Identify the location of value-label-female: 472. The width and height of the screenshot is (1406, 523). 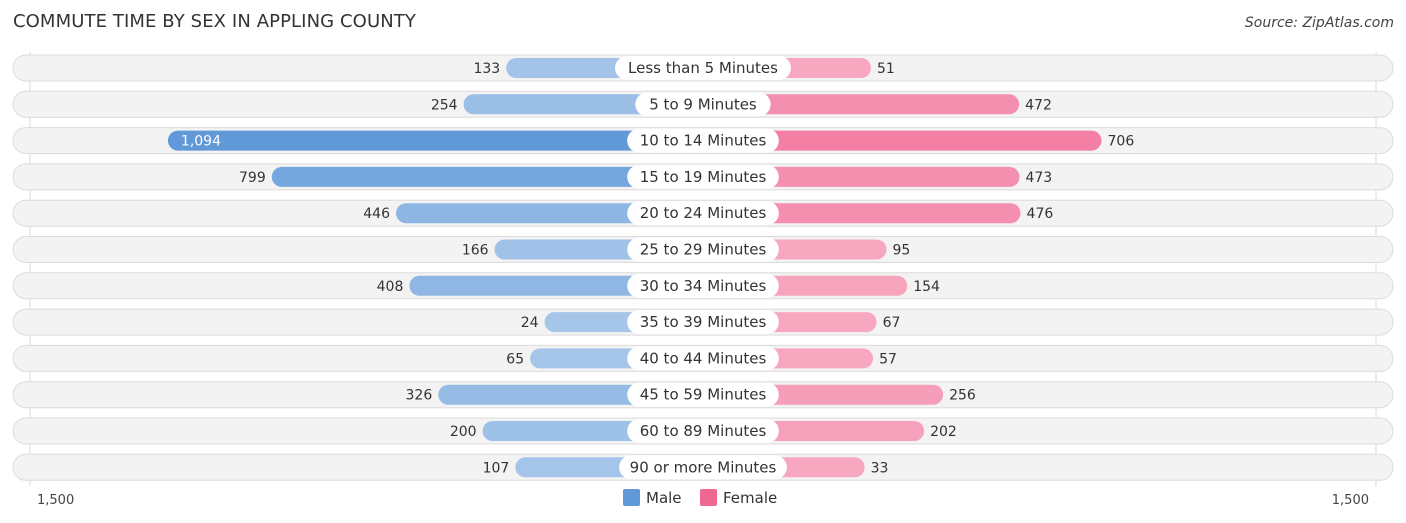
(1038, 105).